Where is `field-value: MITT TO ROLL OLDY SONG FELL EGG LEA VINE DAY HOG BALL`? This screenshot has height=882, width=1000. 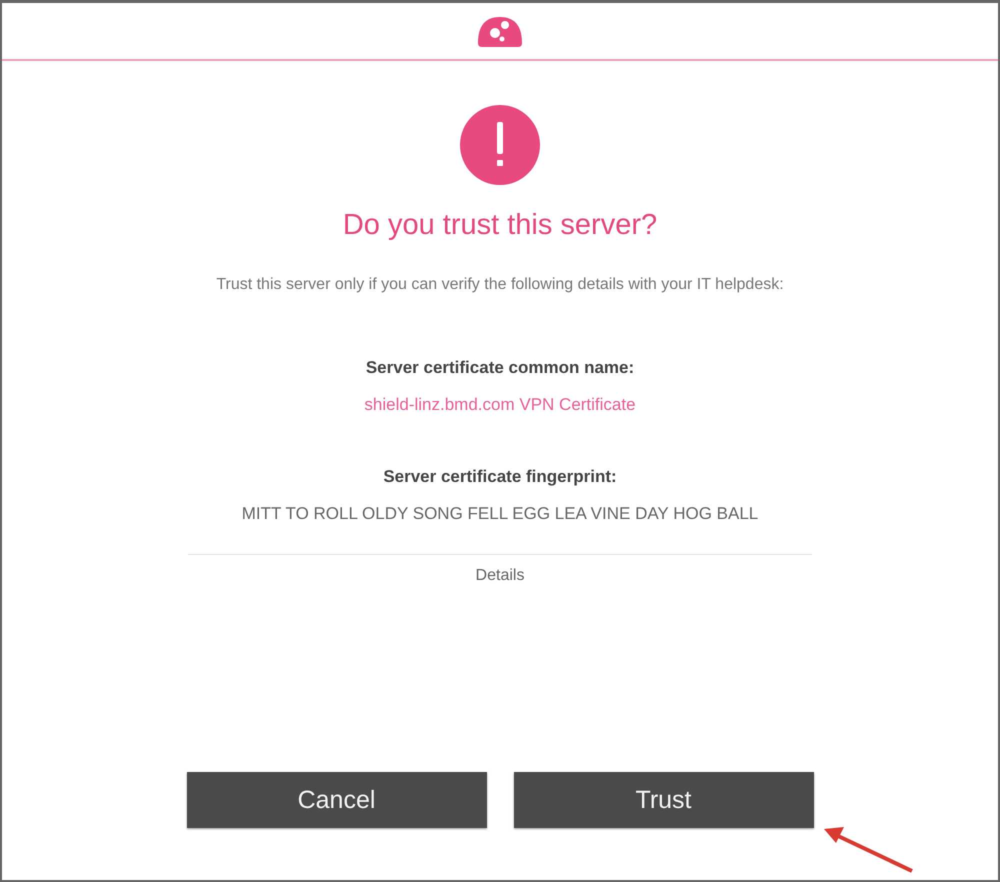
field-value: MITT TO ROLL OLDY SONG FELL EGG LEA VINE DAY HOG BALL is located at coordinates (500, 514).